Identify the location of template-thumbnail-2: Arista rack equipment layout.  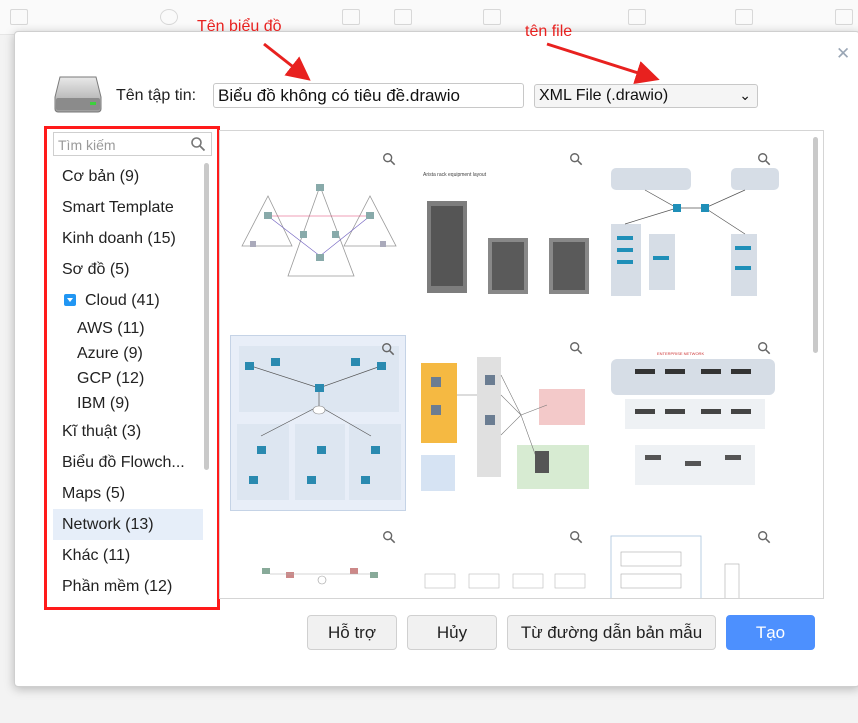
(505, 234).